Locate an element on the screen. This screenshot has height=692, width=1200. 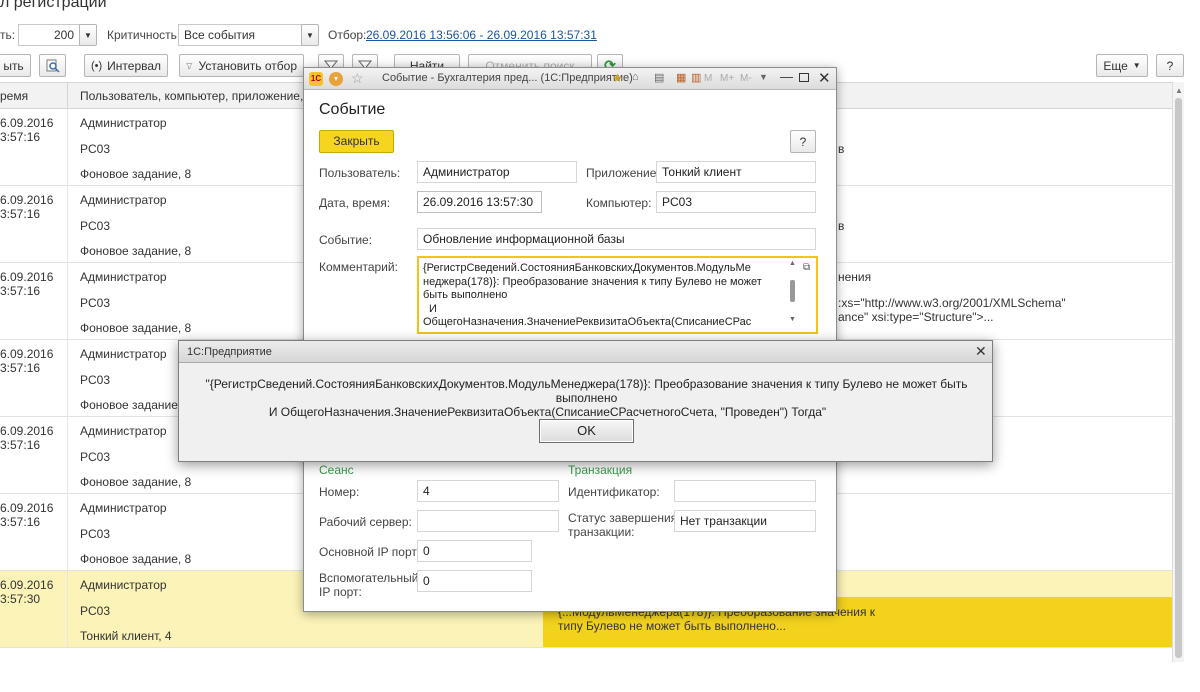
comment-scrollbar: ▲ ▼ is located at coordinates (793, 295).